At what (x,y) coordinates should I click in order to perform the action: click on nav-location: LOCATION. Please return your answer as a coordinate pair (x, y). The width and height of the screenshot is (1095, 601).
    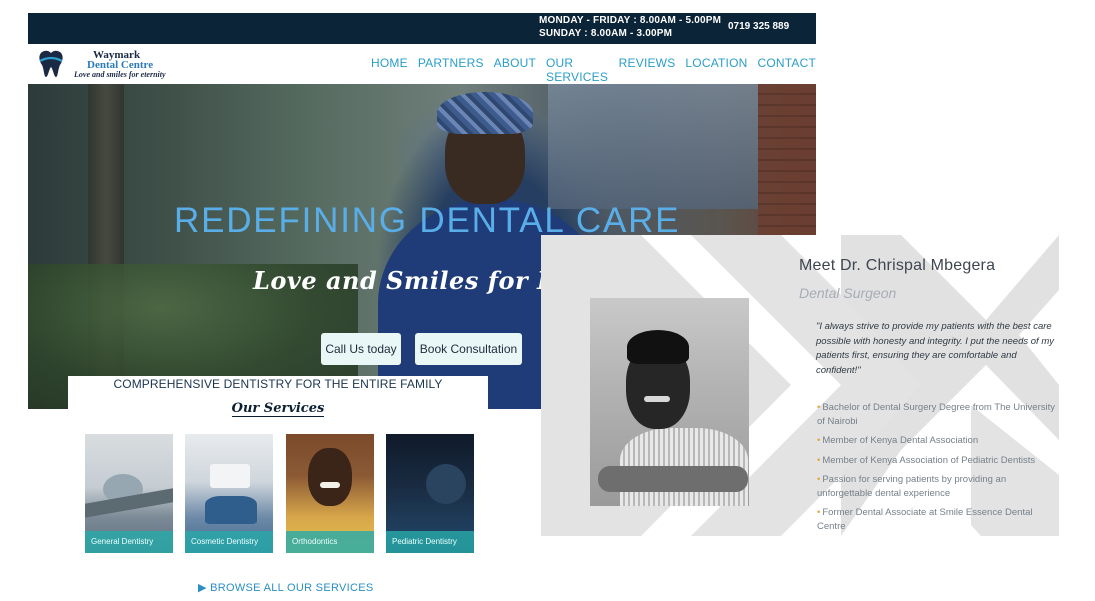
    Looking at the image, I should click on (716, 70).